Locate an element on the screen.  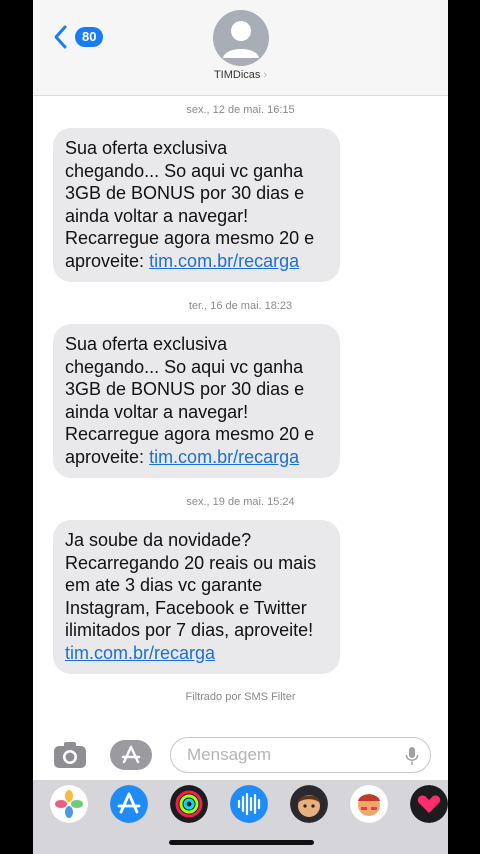
contact-name: TIMDicas is located at coordinates (237, 75).